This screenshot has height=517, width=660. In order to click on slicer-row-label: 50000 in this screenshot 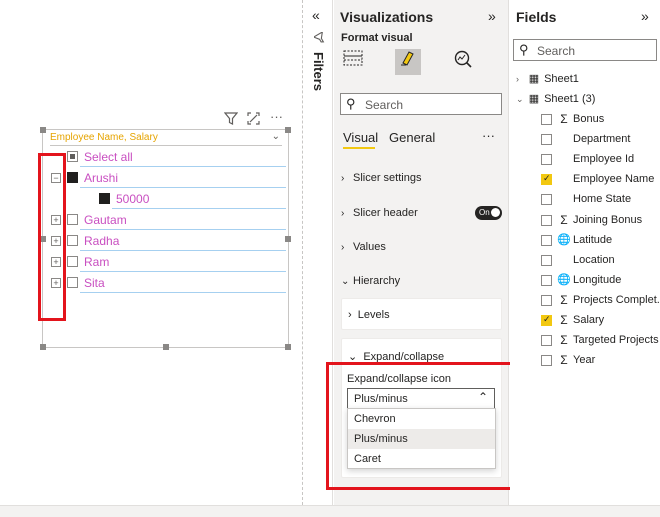, I will do `click(133, 199)`.